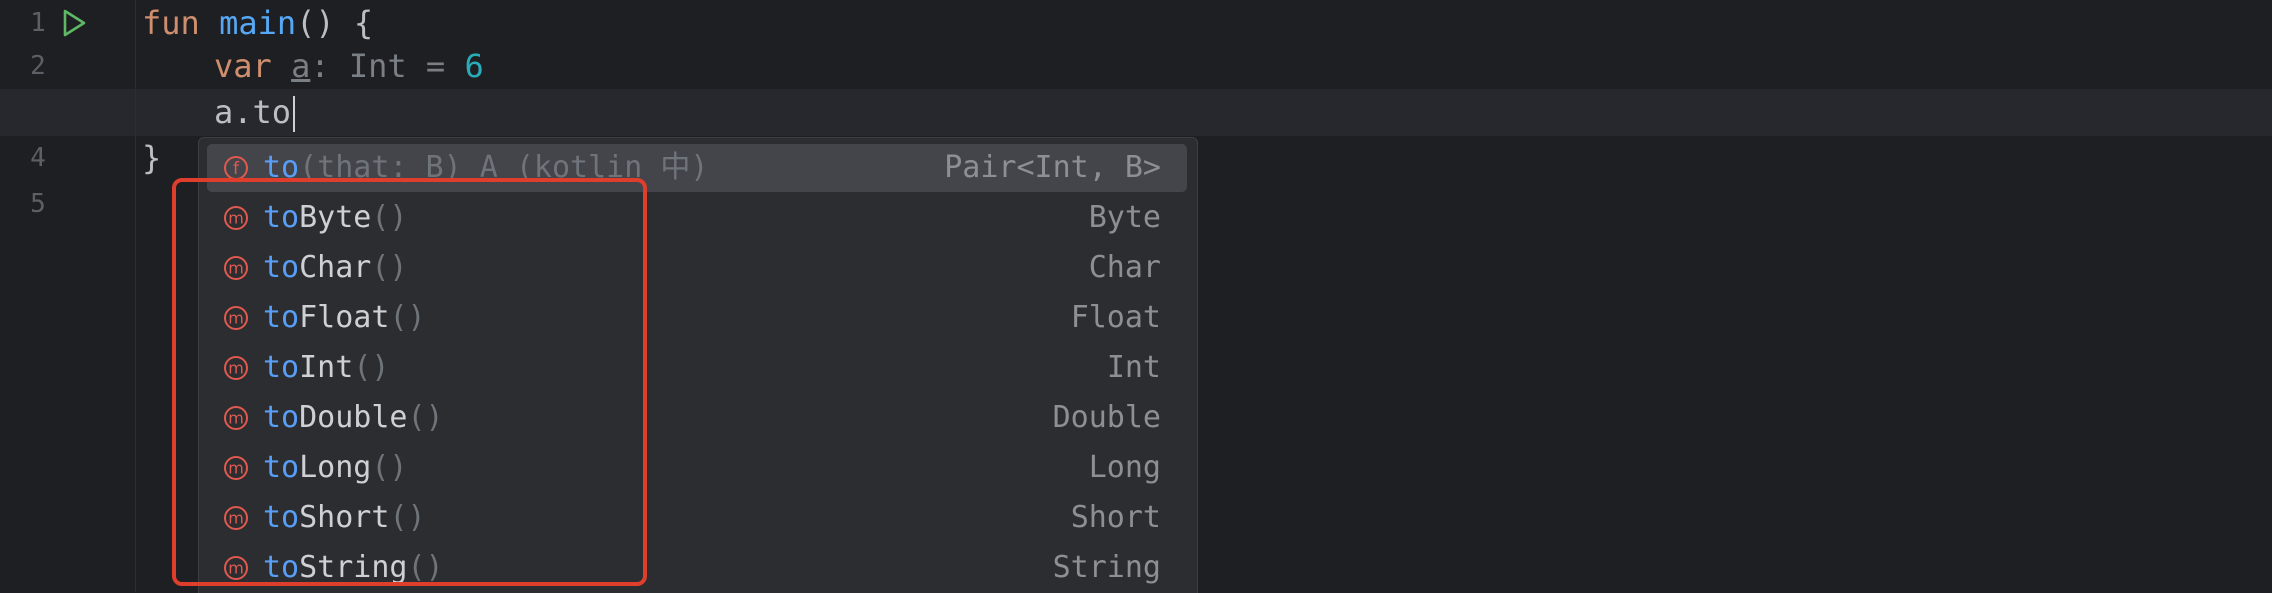  What do you see at coordinates (409, 382) in the screenshot?
I see `highlight-annotation-box` at bounding box center [409, 382].